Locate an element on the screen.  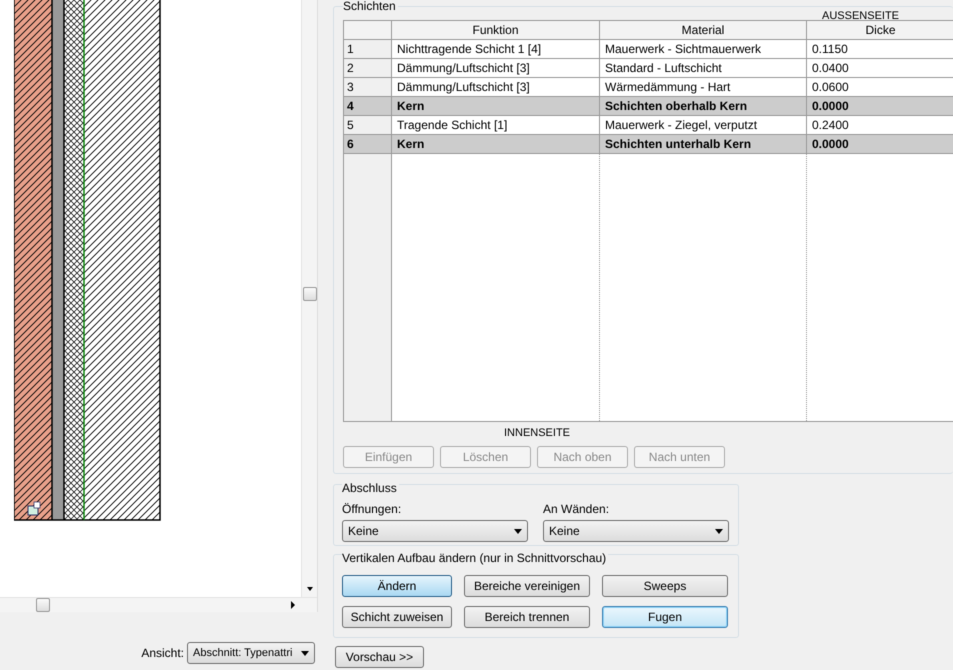
group-title: Vertikalen Aufbau ändern (nur in Schnittvorschau) is located at coordinates (475, 558).